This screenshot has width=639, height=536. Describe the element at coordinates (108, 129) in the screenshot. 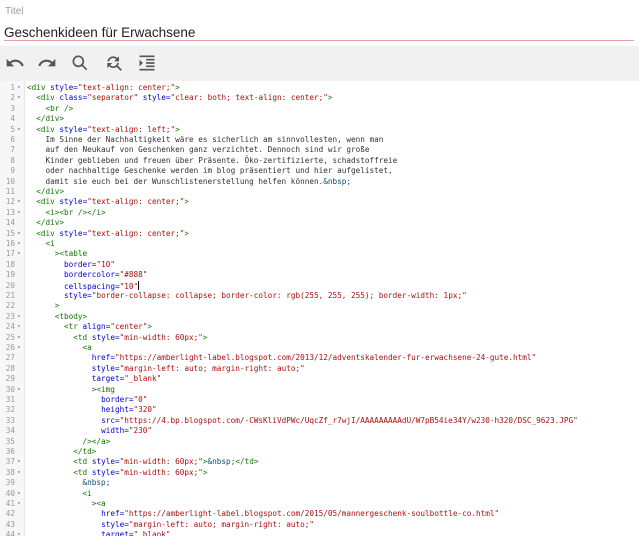

I see `code-text: <div style="text-align: left;">` at that location.